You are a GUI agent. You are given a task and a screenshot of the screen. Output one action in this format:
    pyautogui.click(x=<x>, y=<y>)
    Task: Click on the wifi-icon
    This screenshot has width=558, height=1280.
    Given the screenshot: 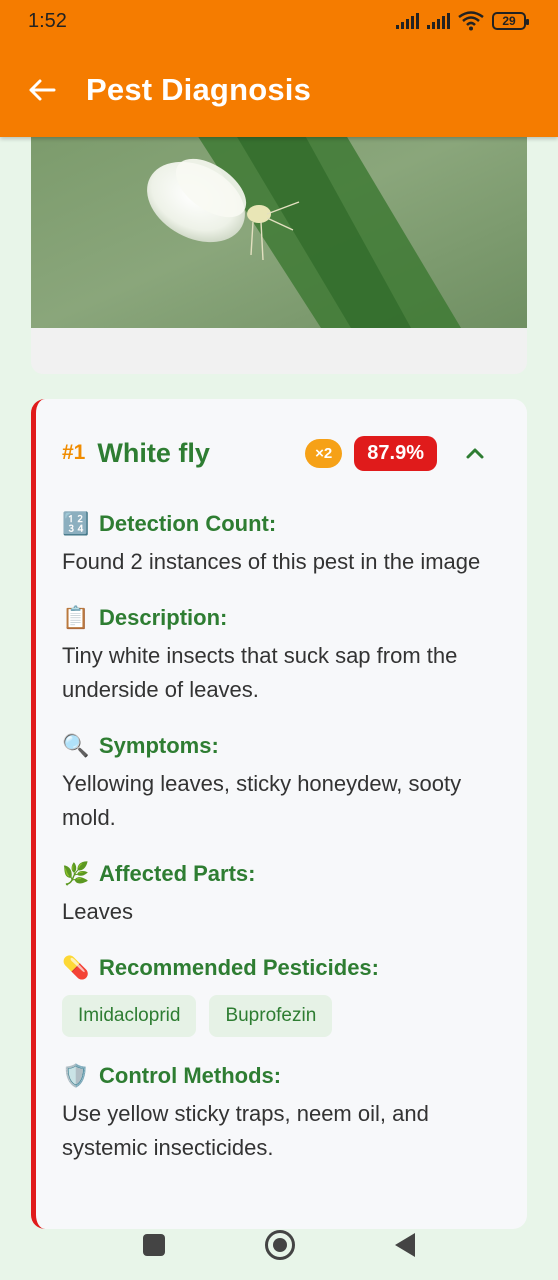 What is the action you would take?
    pyautogui.click(x=471, y=21)
    